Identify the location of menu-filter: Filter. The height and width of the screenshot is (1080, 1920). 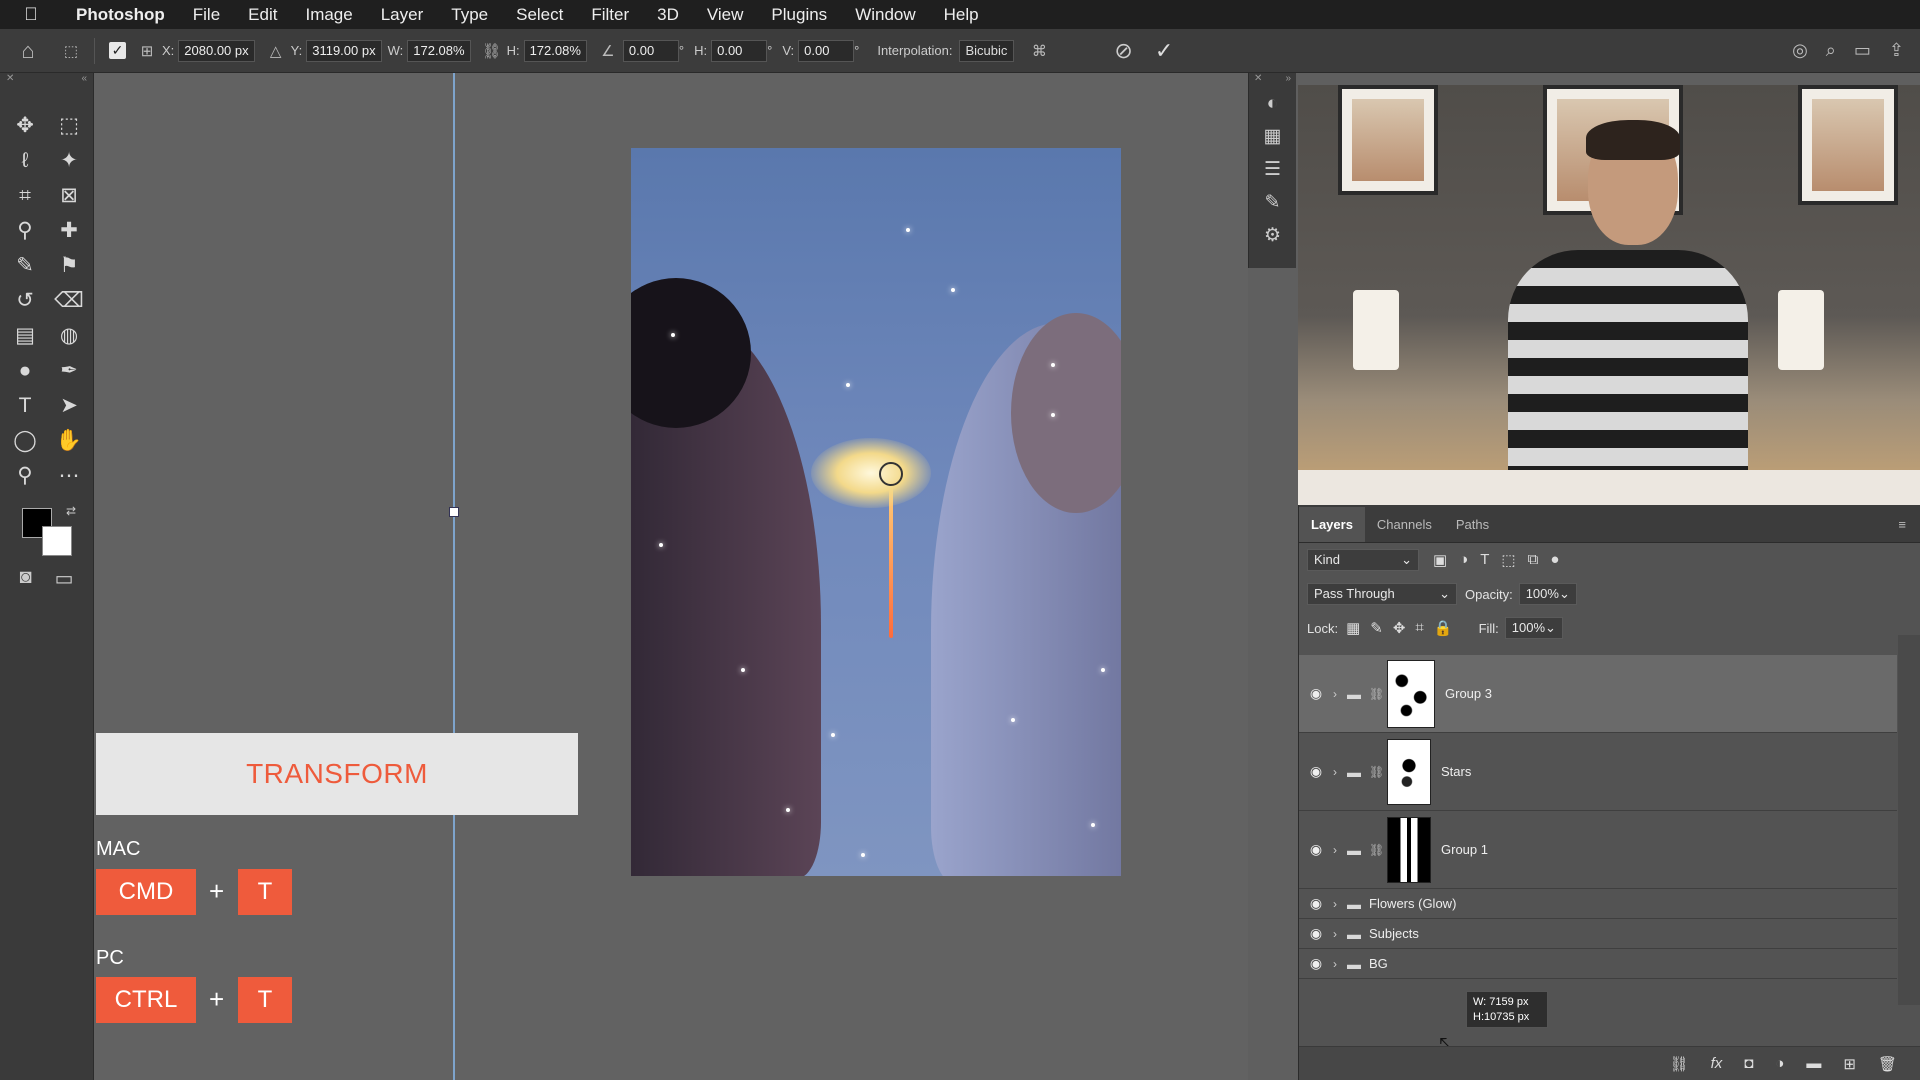
(610, 15).